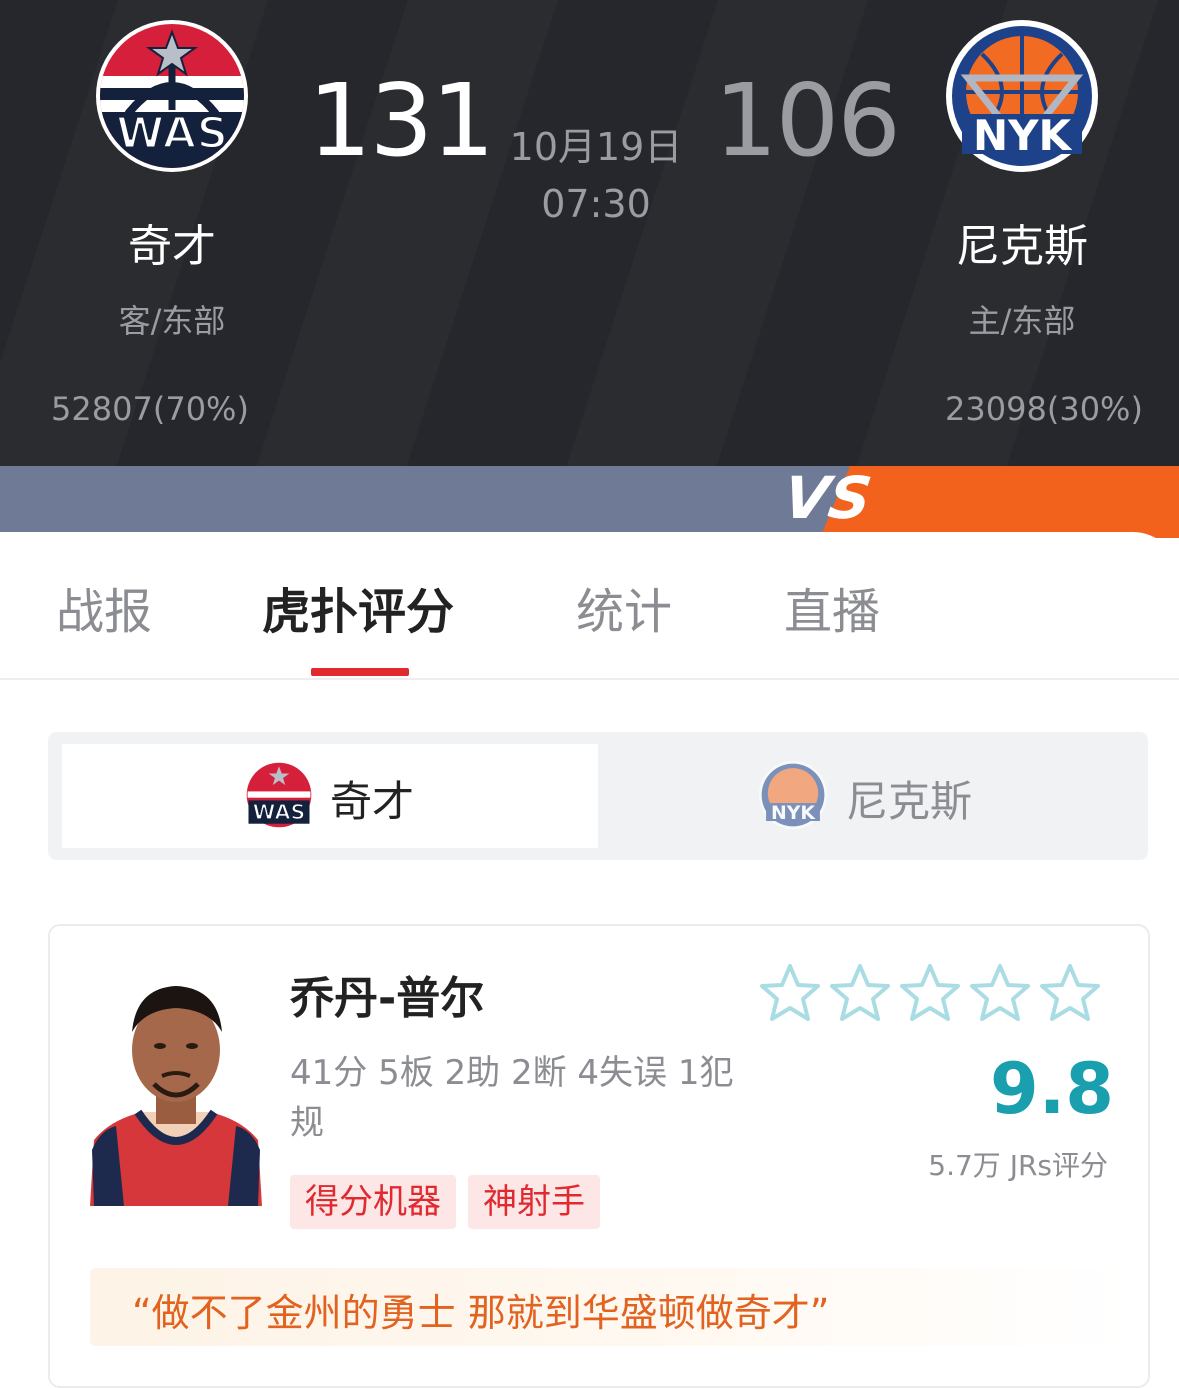 This screenshot has width=1179, height=1388. What do you see at coordinates (372, 798) in the screenshot?
I see `team-switch-wizards-label: 奇才` at bounding box center [372, 798].